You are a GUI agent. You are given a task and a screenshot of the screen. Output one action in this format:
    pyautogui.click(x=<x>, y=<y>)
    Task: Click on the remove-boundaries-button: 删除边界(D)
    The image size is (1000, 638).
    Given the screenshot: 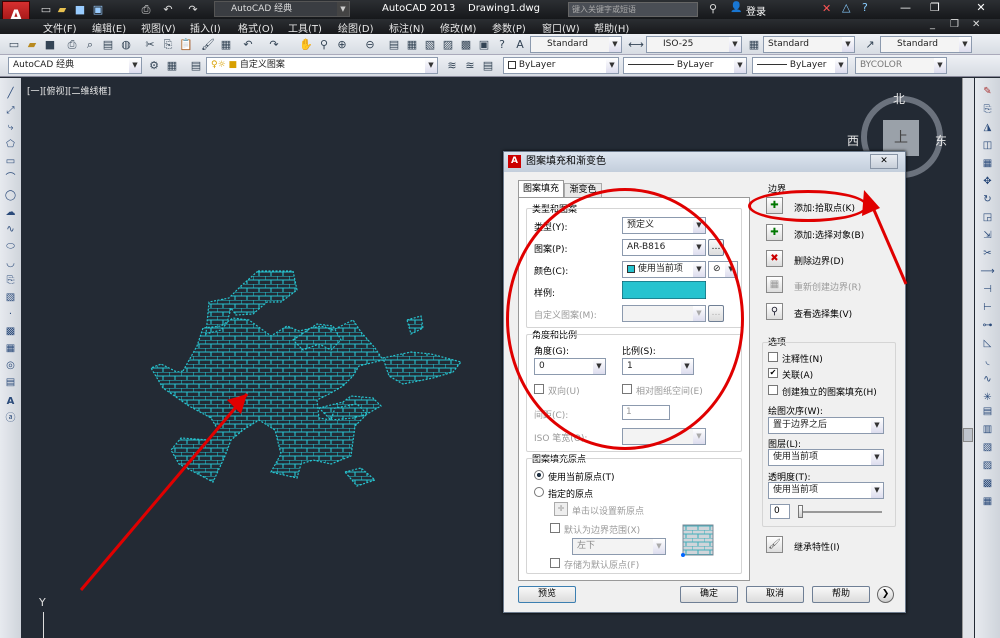 What is the action you would take?
    pyautogui.click(x=819, y=260)
    